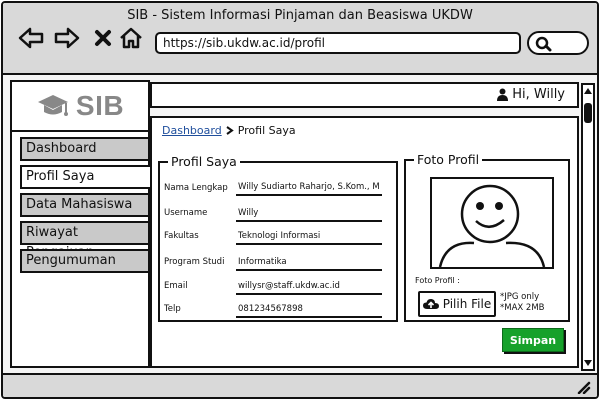 This screenshot has height=400, width=600. Describe the element at coordinates (131, 38) in the screenshot. I see `home-icon` at that location.